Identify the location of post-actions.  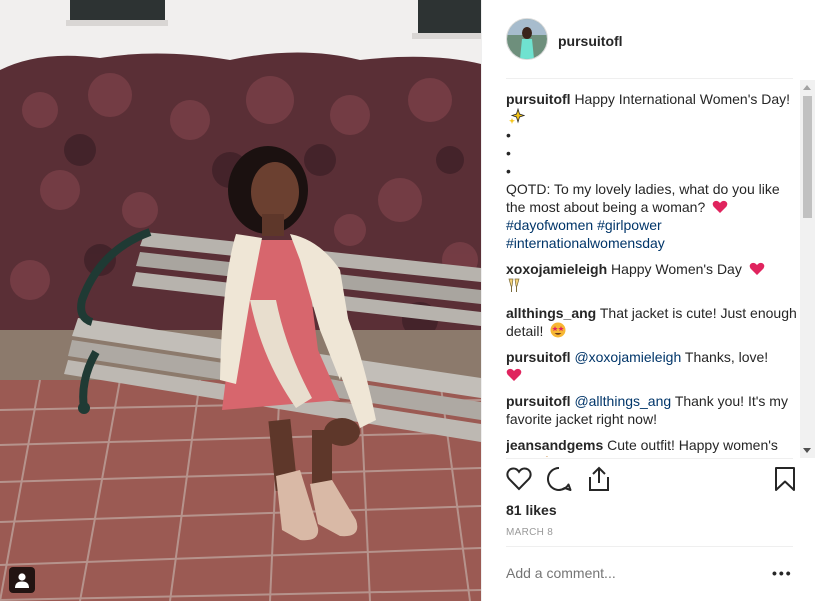
(651, 481).